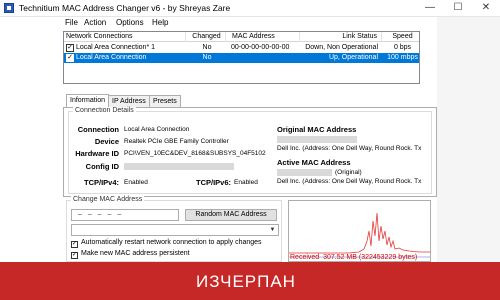 The width and height of the screenshot is (500, 300). What do you see at coordinates (265, 37) in the screenshot?
I see `column-mac-address: MAC Address` at bounding box center [265, 37].